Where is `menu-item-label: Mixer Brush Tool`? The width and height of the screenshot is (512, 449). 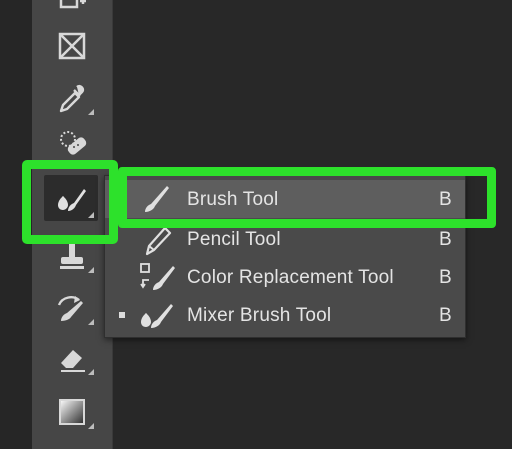
menu-item-label: Mixer Brush Tool is located at coordinates (259, 315).